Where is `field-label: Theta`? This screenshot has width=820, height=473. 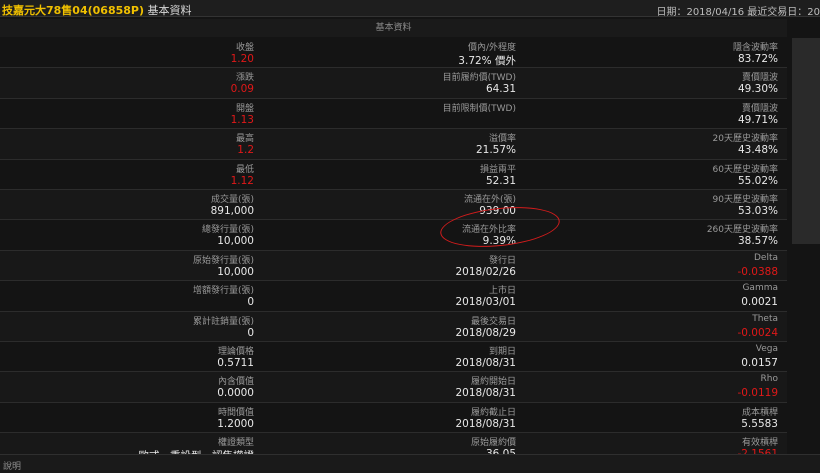 field-label: Theta is located at coordinates (765, 318).